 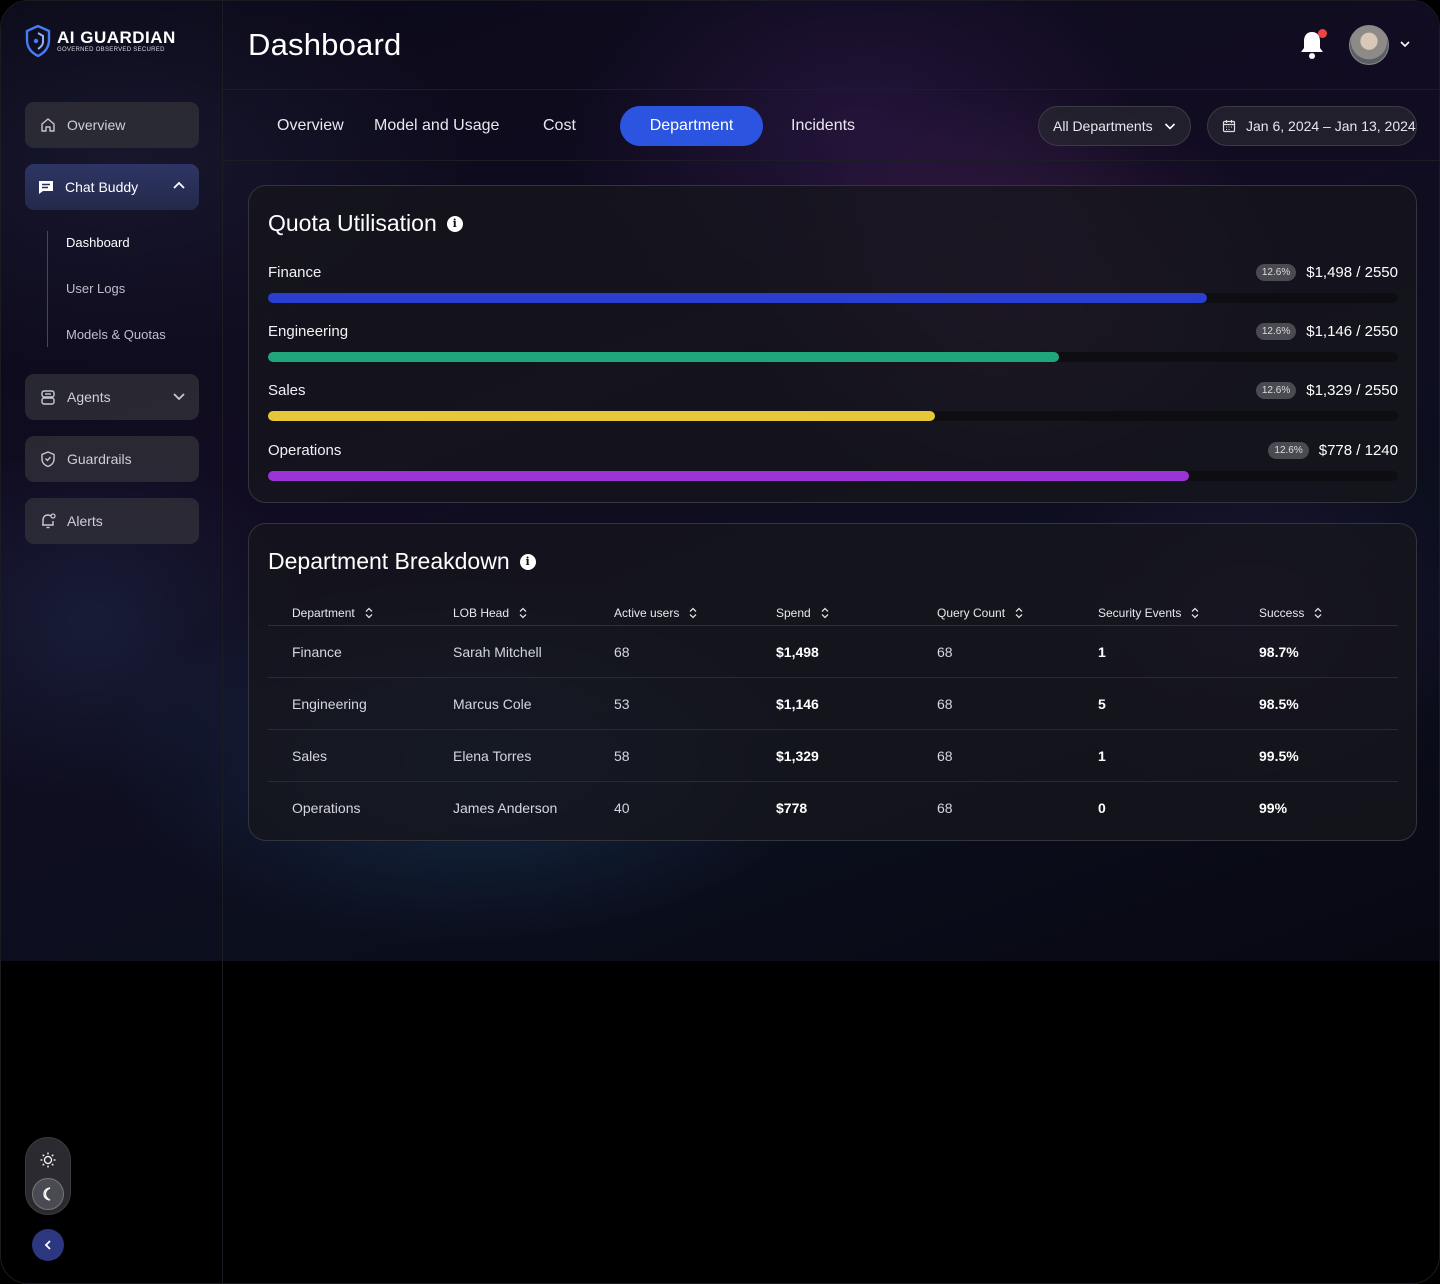 What do you see at coordinates (1331, 126) in the screenshot?
I see `date-range-value: Jan 6, 2024 – Jan 13, 2024` at bounding box center [1331, 126].